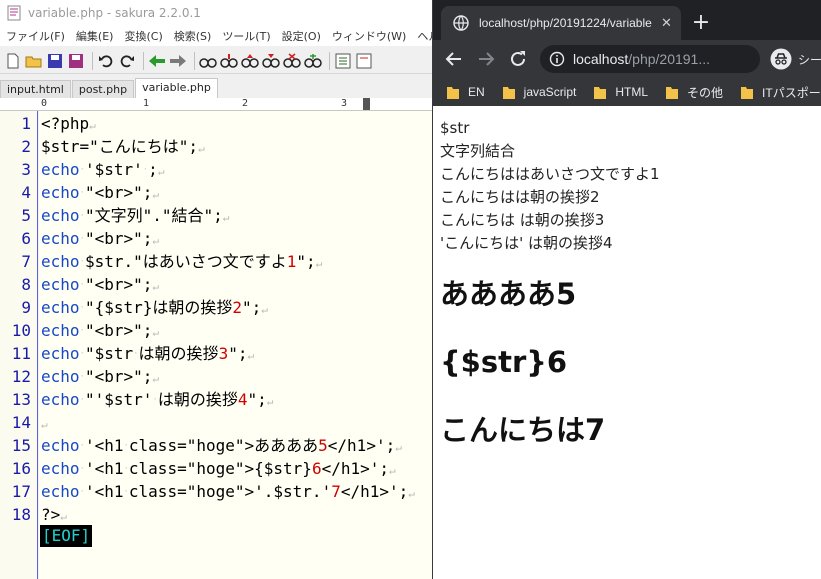 Image resolution: width=821 pixels, height=579 pixels. I want to click on code-number: 5, so click(323, 445).